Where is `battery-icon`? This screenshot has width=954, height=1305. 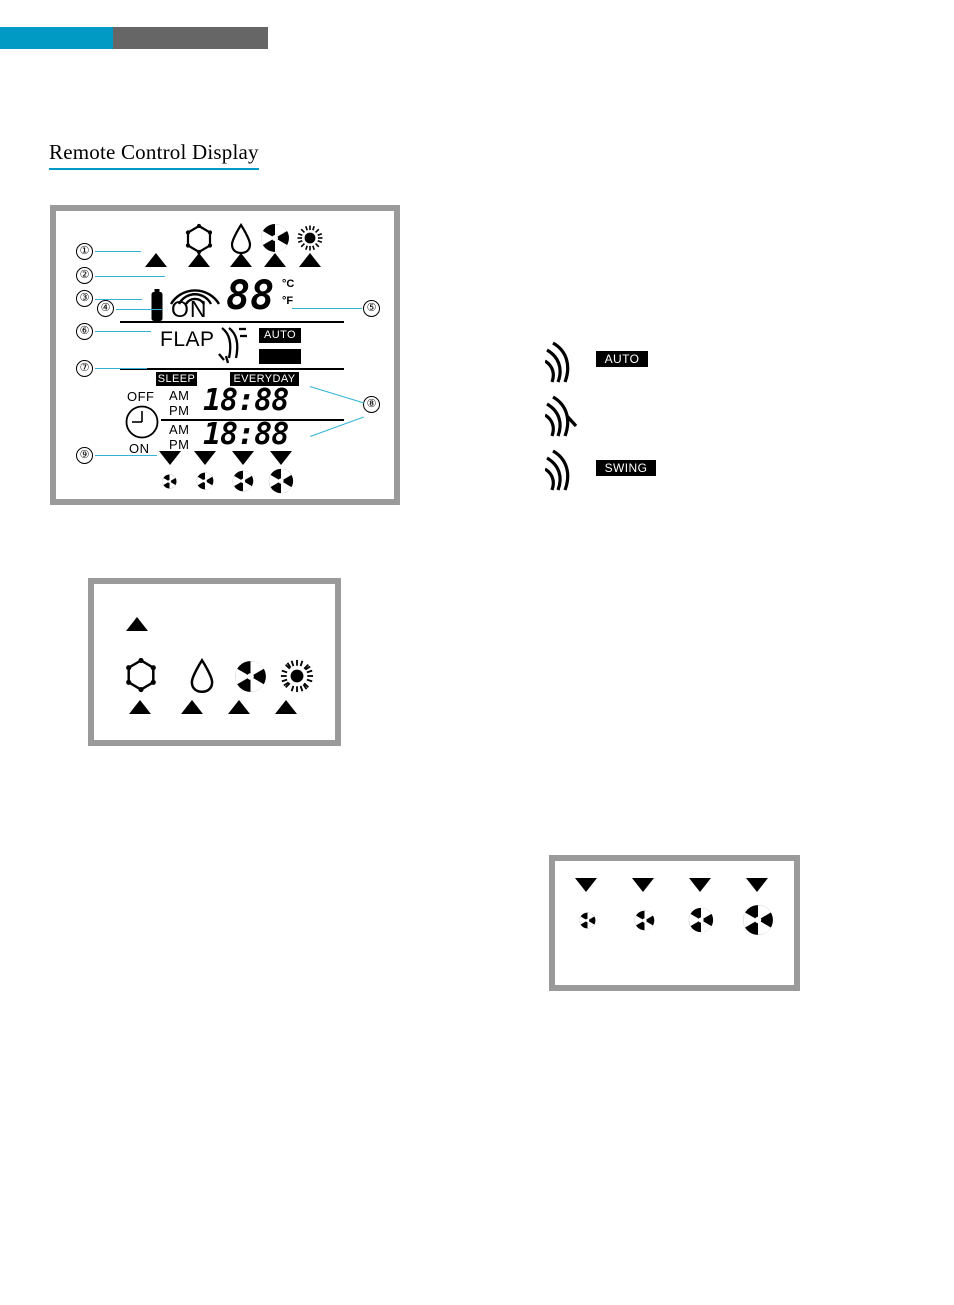
battery-icon is located at coordinates (157, 305).